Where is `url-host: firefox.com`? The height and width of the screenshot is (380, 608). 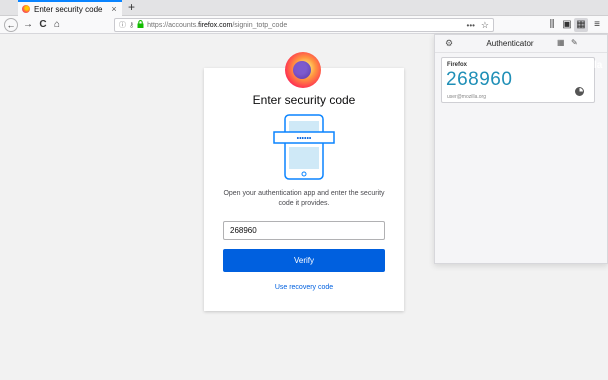 url-host: firefox.com is located at coordinates (215, 25).